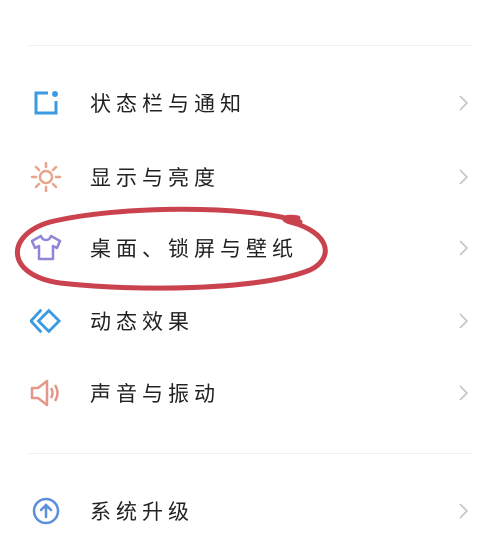  What do you see at coordinates (46, 393) in the screenshot?
I see `speaker-icon` at bounding box center [46, 393].